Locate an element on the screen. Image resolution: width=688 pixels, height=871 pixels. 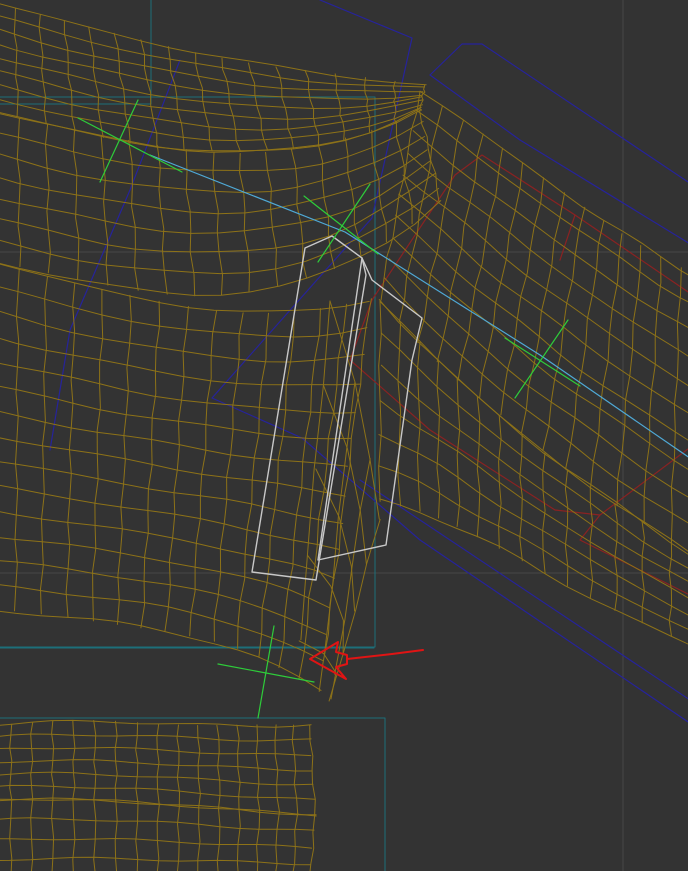
pivot-cross-icon is located at coordinates (266, 672).